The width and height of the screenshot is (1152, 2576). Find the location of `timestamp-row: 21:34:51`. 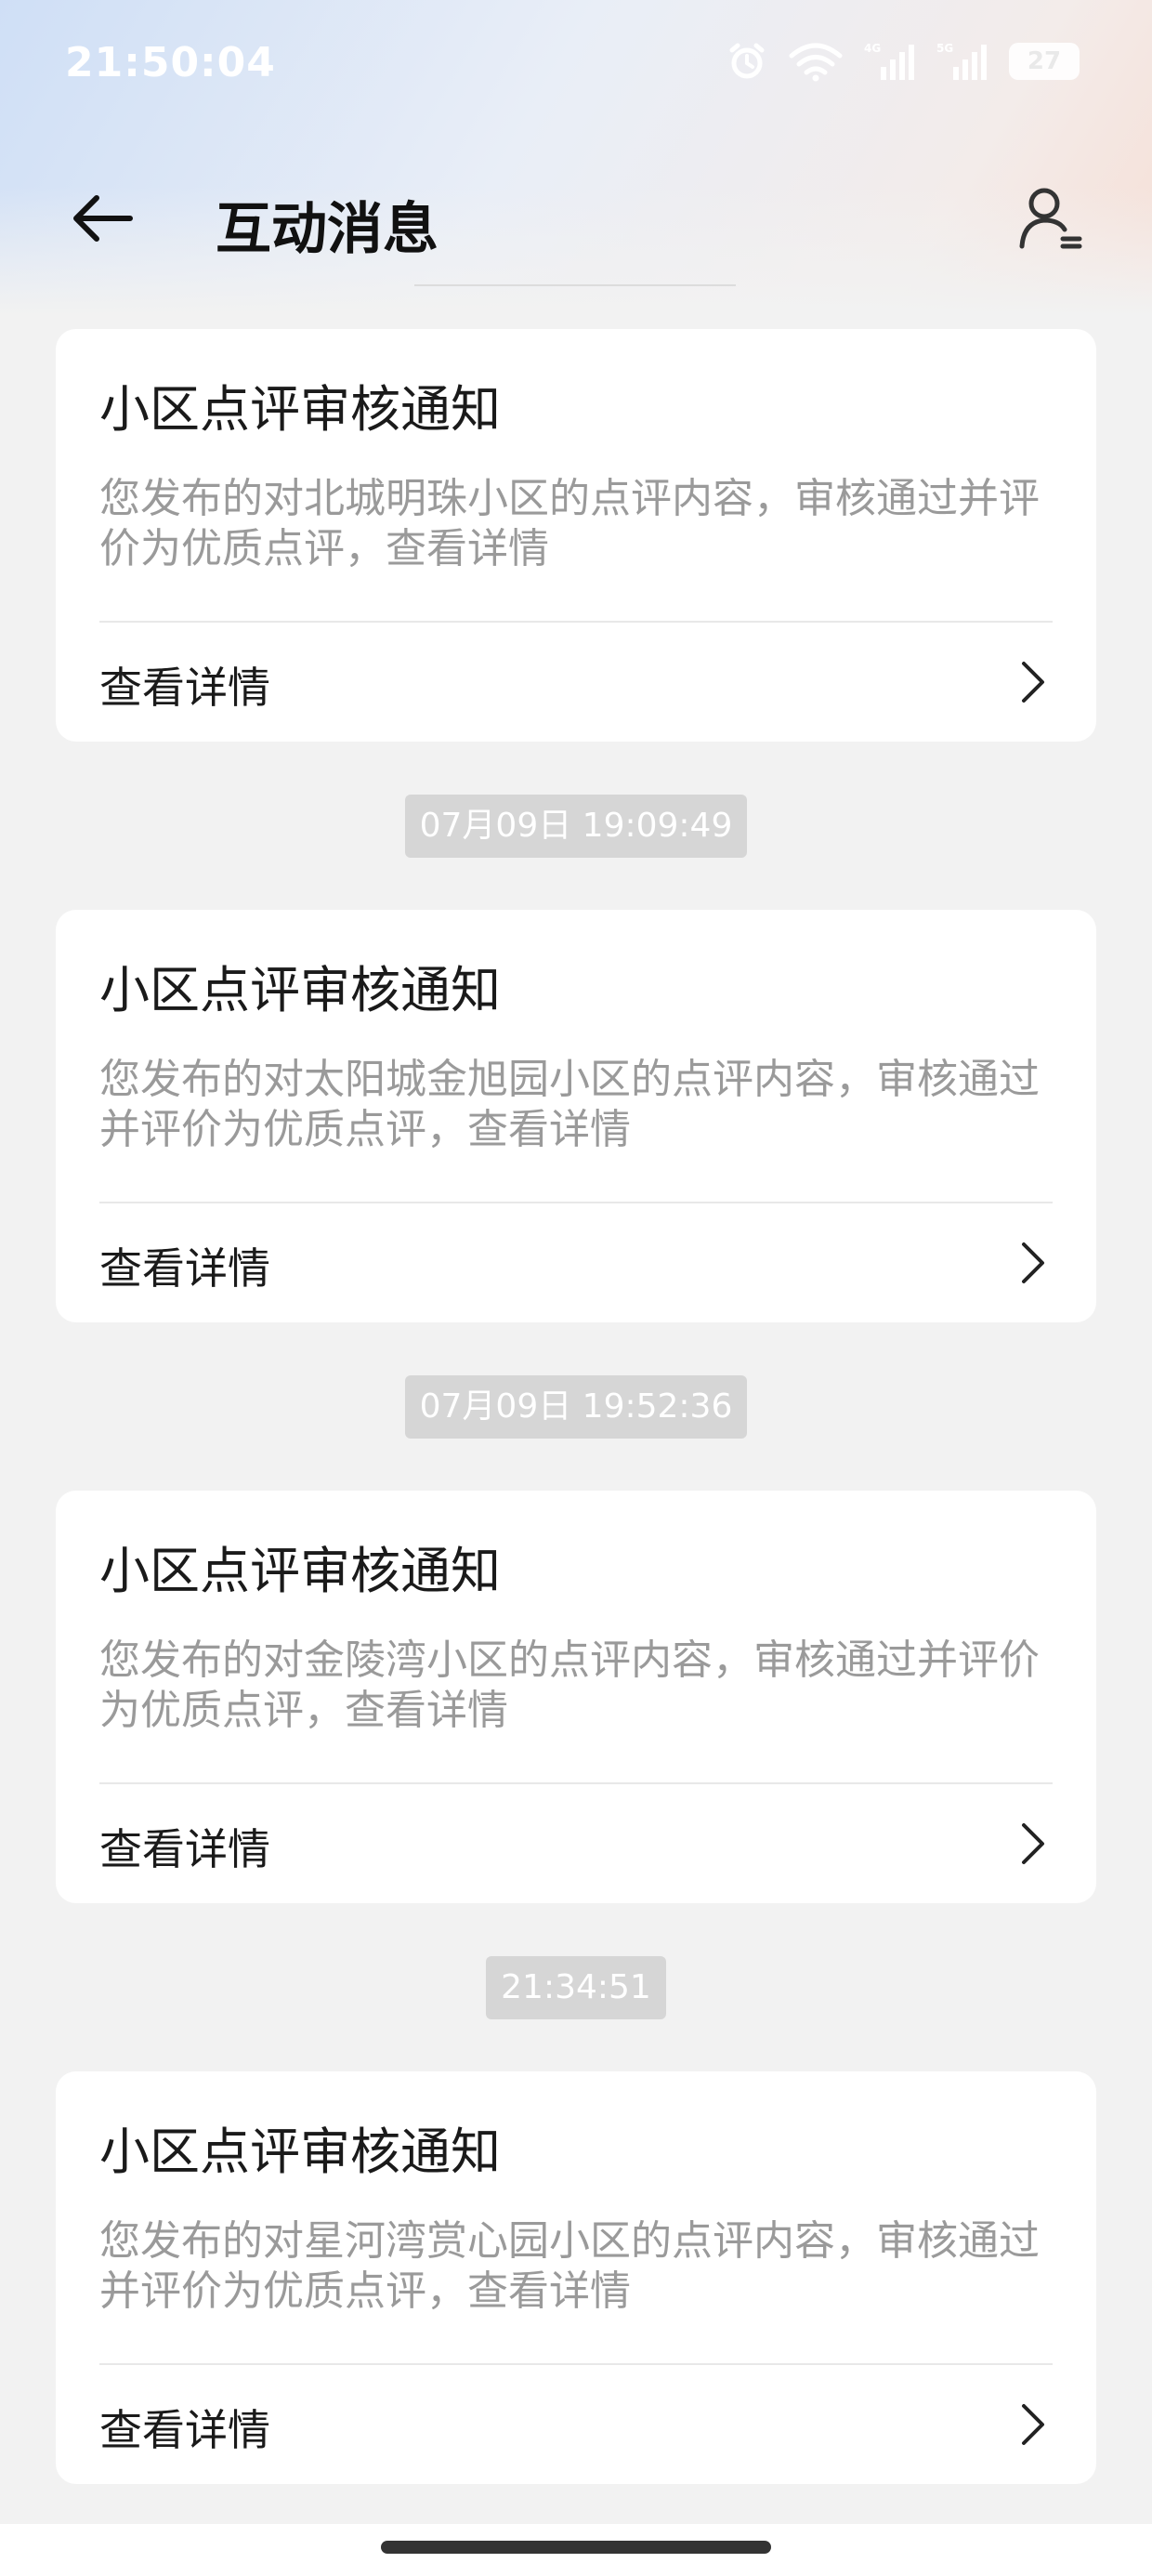

timestamp-row: 21:34:51 is located at coordinates (576, 1987).